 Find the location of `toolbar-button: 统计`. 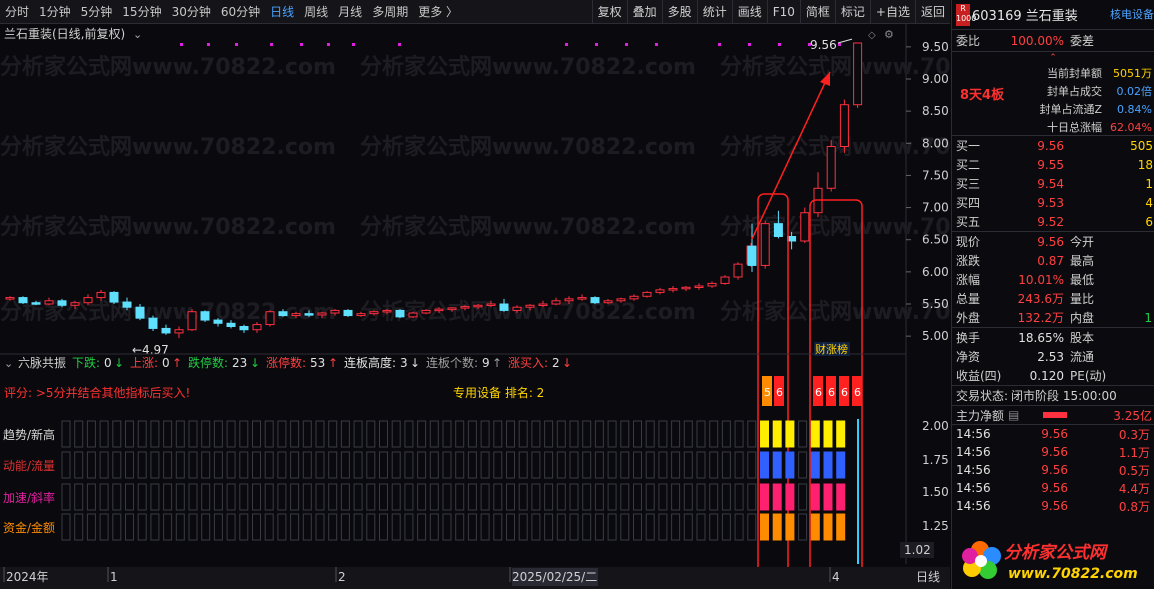

toolbar-button: 统计 is located at coordinates (714, 12).